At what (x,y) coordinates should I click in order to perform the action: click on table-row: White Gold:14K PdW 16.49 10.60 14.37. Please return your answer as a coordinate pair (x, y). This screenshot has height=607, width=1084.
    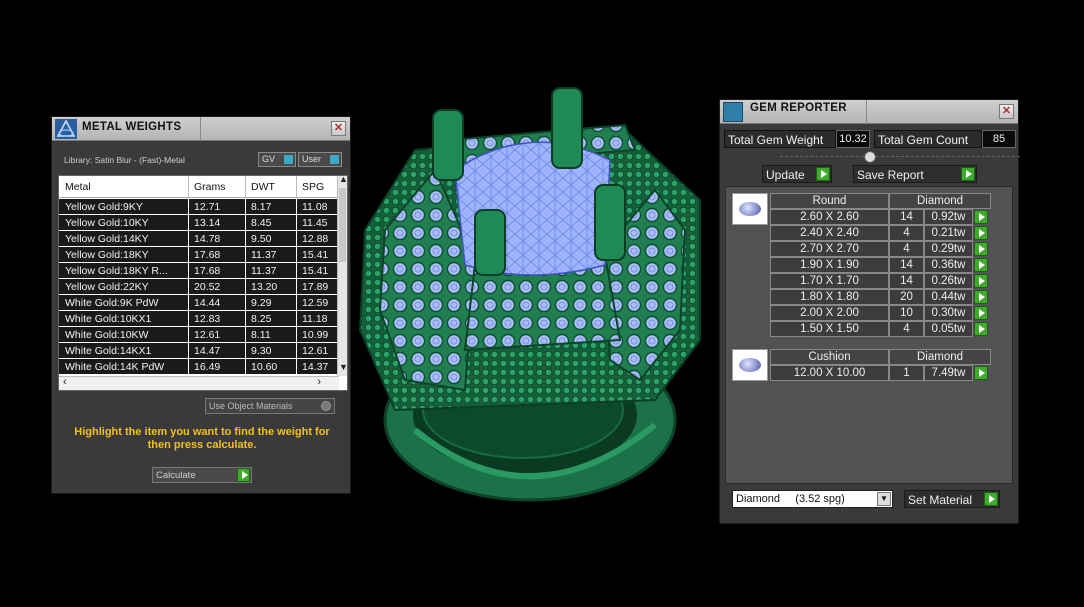
    Looking at the image, I should click on (199, 367).